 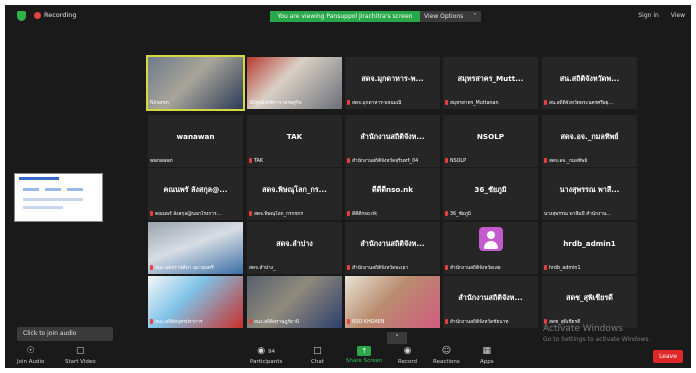 I want to click on participant-name-label: ดีดีดีnso.nk, so click(x=392, y=214).